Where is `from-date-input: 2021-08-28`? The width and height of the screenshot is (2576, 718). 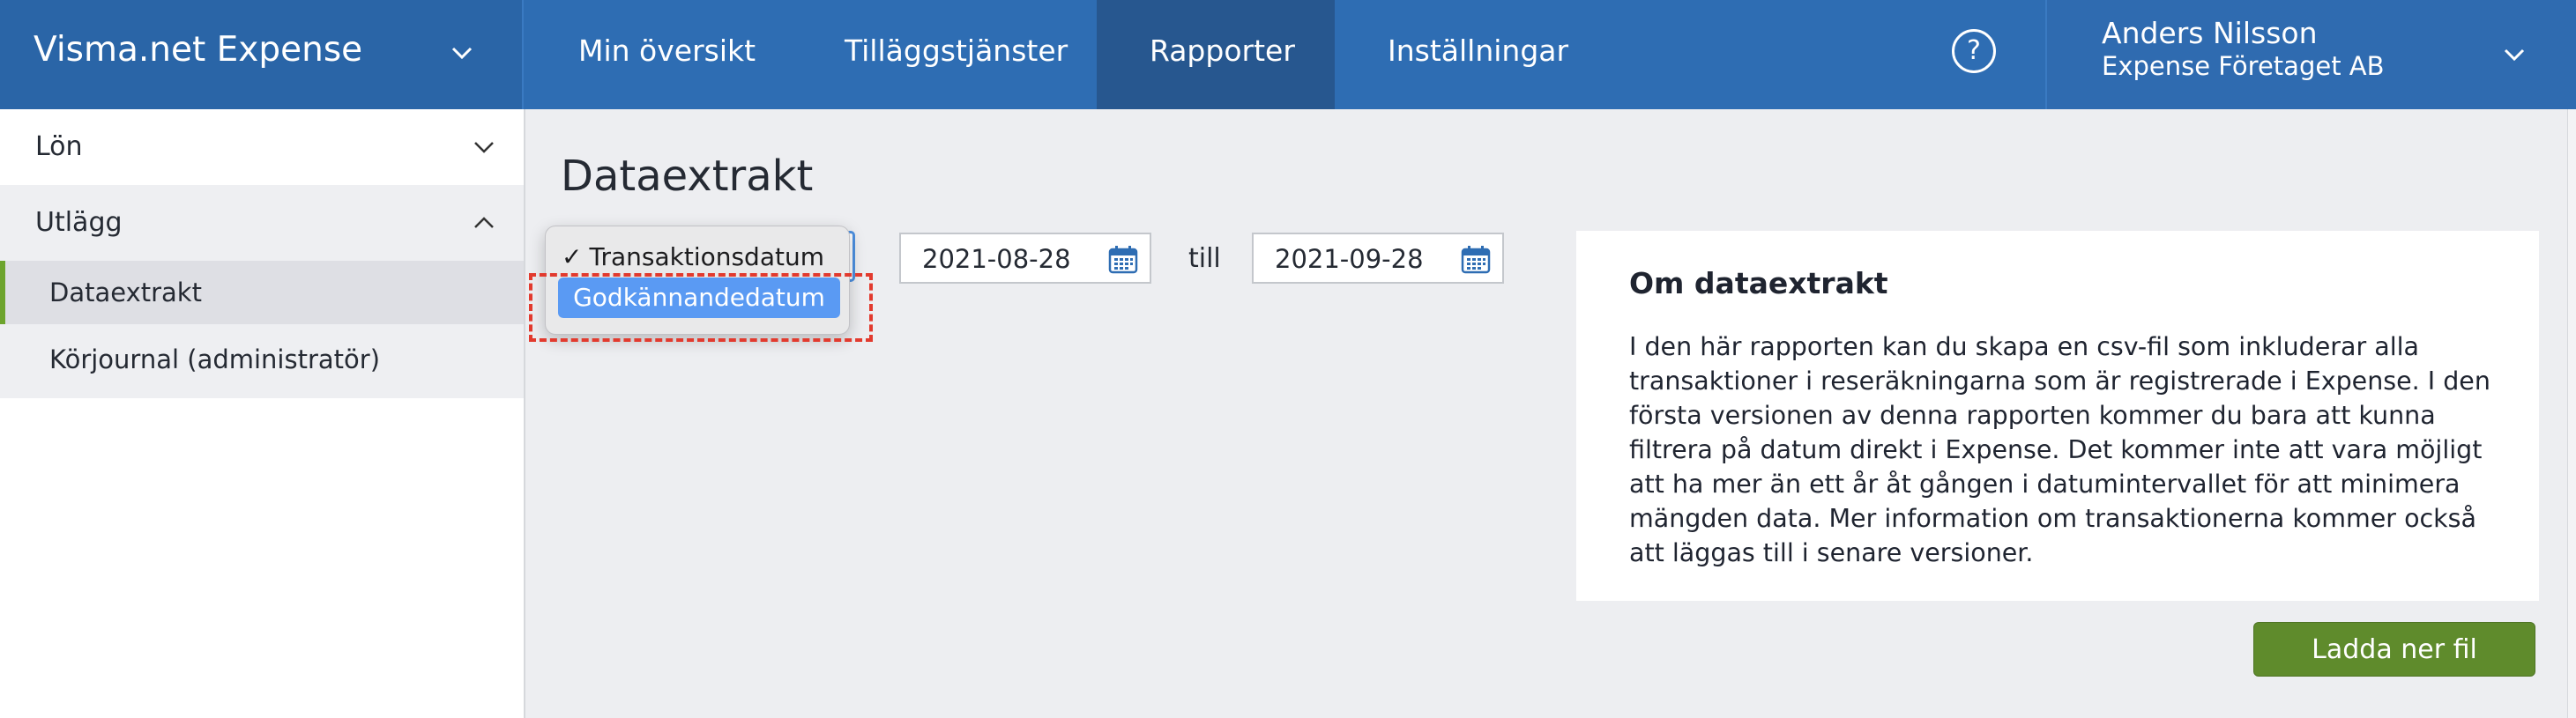
from-date-input: 2021-08-28 is located at coordinates (1025, 258).